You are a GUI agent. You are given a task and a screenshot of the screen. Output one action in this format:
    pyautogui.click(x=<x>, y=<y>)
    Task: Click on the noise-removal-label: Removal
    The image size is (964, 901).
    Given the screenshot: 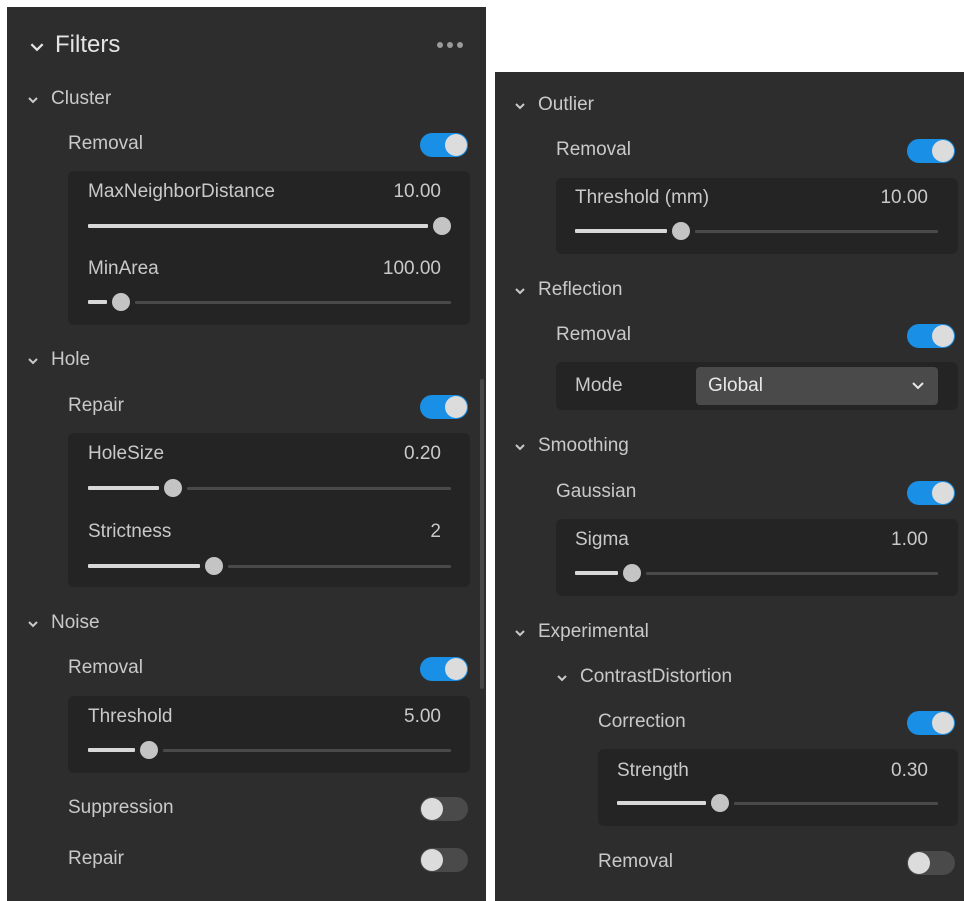 What is the action you would take?
    pyautogui.click(x=105, y=667)
    